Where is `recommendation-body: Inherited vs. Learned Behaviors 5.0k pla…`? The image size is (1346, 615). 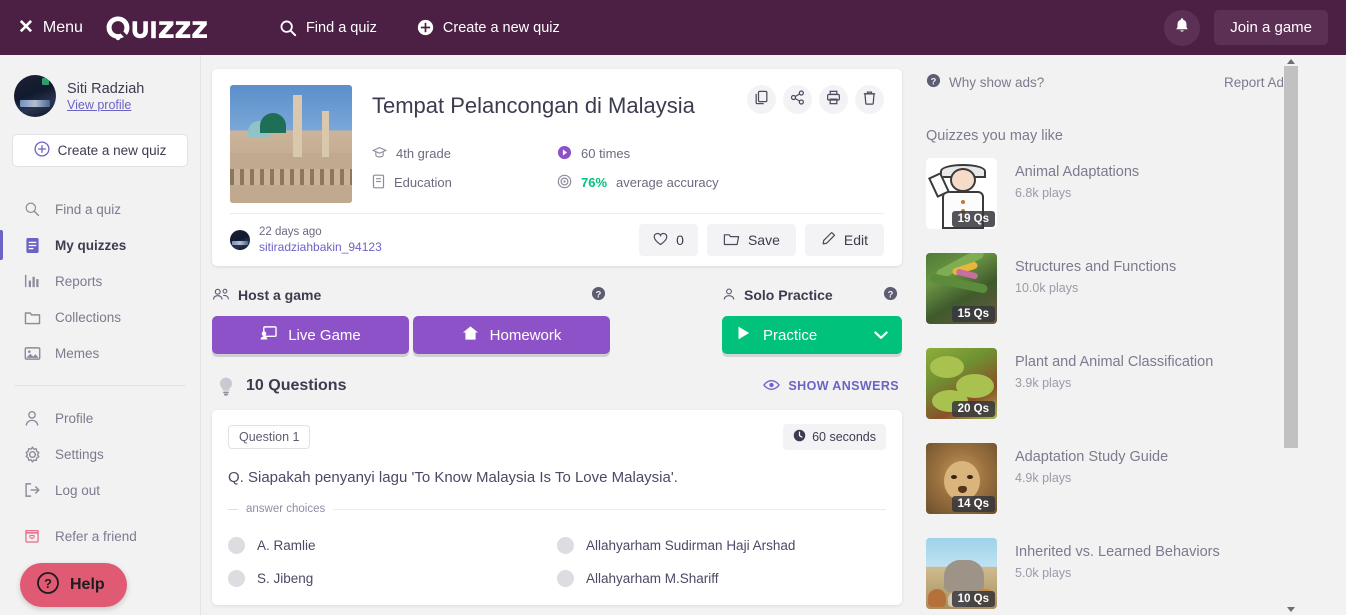 recommendation-body: Inherited vs. Learned Behaviors 5.0k pla… is located at coordinates (1117, 573).